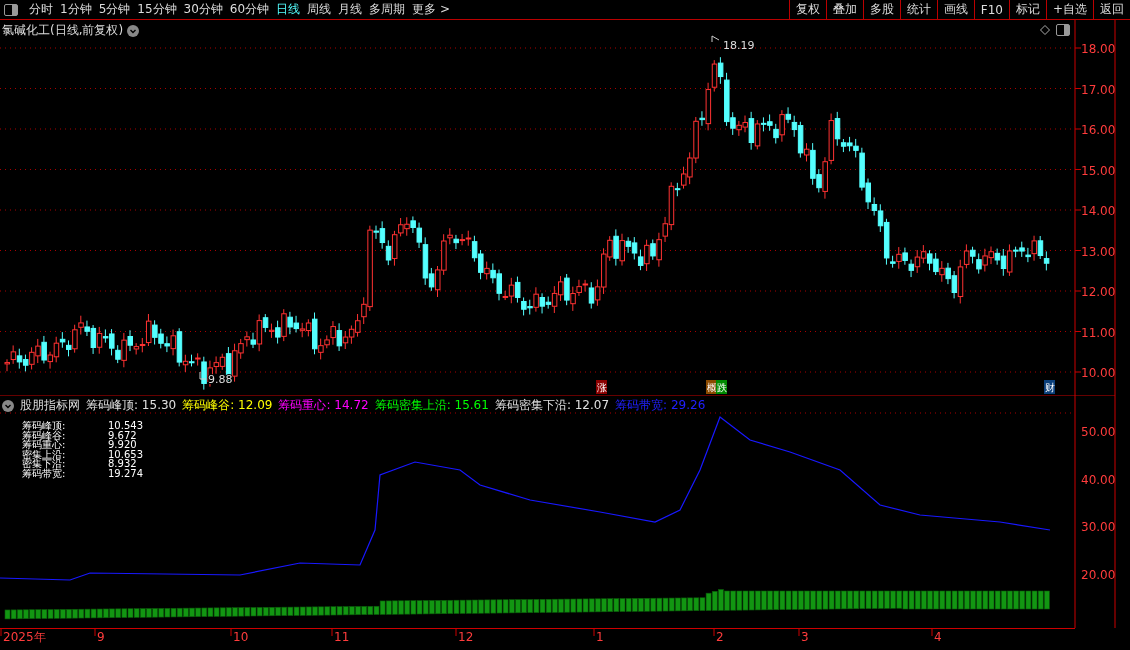  What do you see at coordinates (342, 637) in the screenshot?
I see `date-axis-label: 11` at bounding box center [342, 637].